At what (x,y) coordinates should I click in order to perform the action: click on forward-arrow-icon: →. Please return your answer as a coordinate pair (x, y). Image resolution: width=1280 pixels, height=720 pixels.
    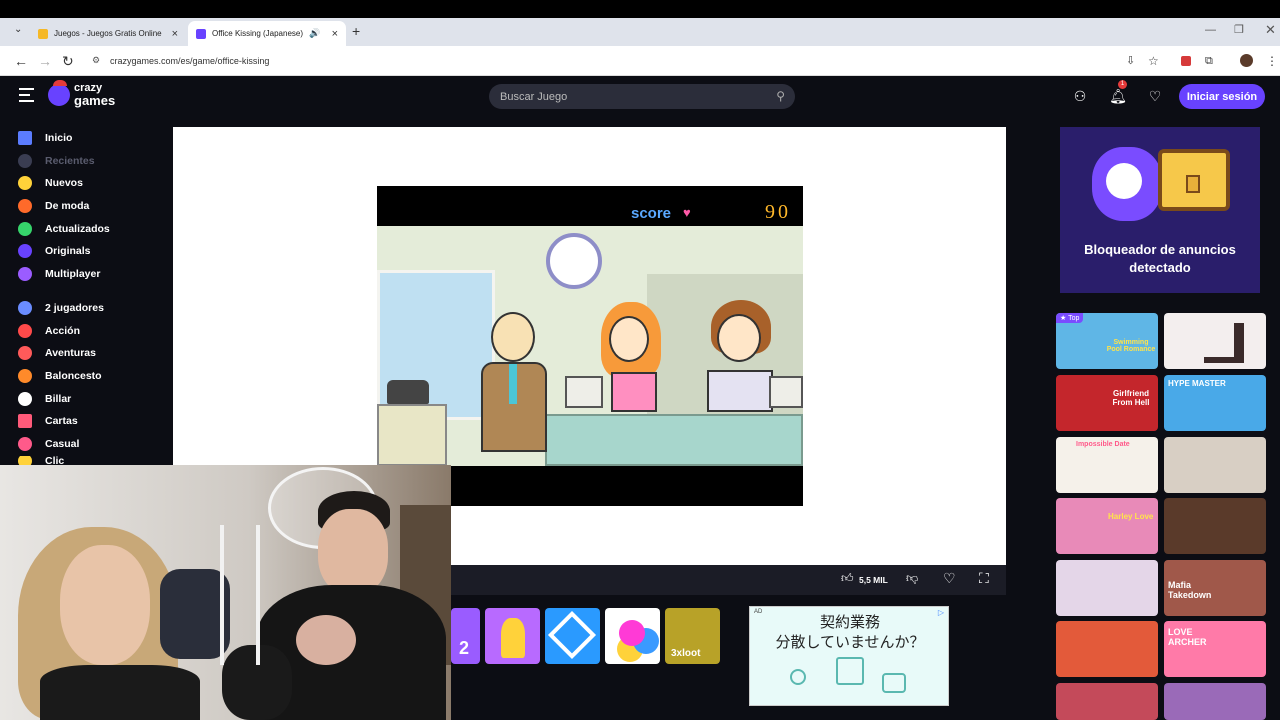
    Looking at the image, I should click on (45, 61).